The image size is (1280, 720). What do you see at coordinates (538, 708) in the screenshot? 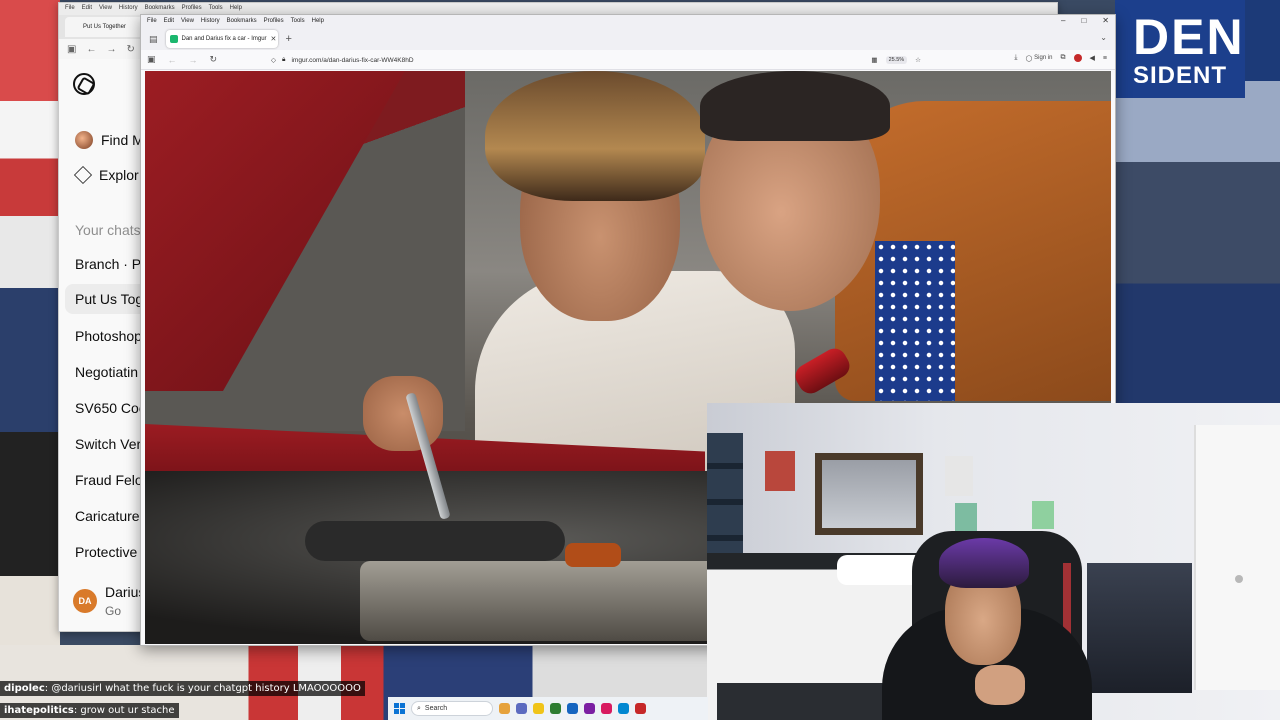
I see `taskbar-explorer-icon` at bounding box center [538, 708].